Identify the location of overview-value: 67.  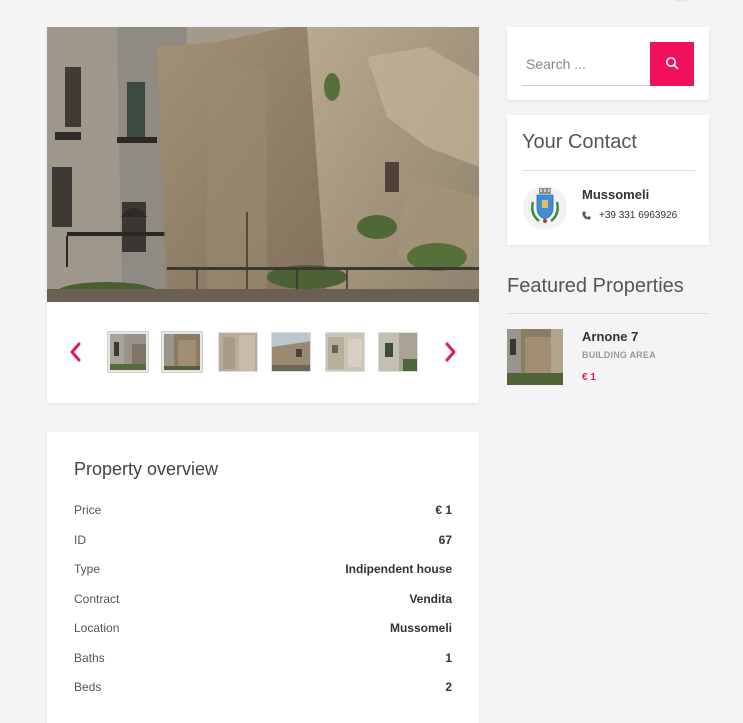
(445, 540).